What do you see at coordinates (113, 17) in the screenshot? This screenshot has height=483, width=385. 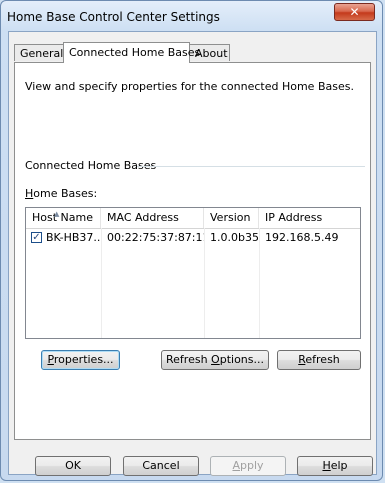 I see `window-title: Home Base Control Center Settings` at bounding box center [113, 17].